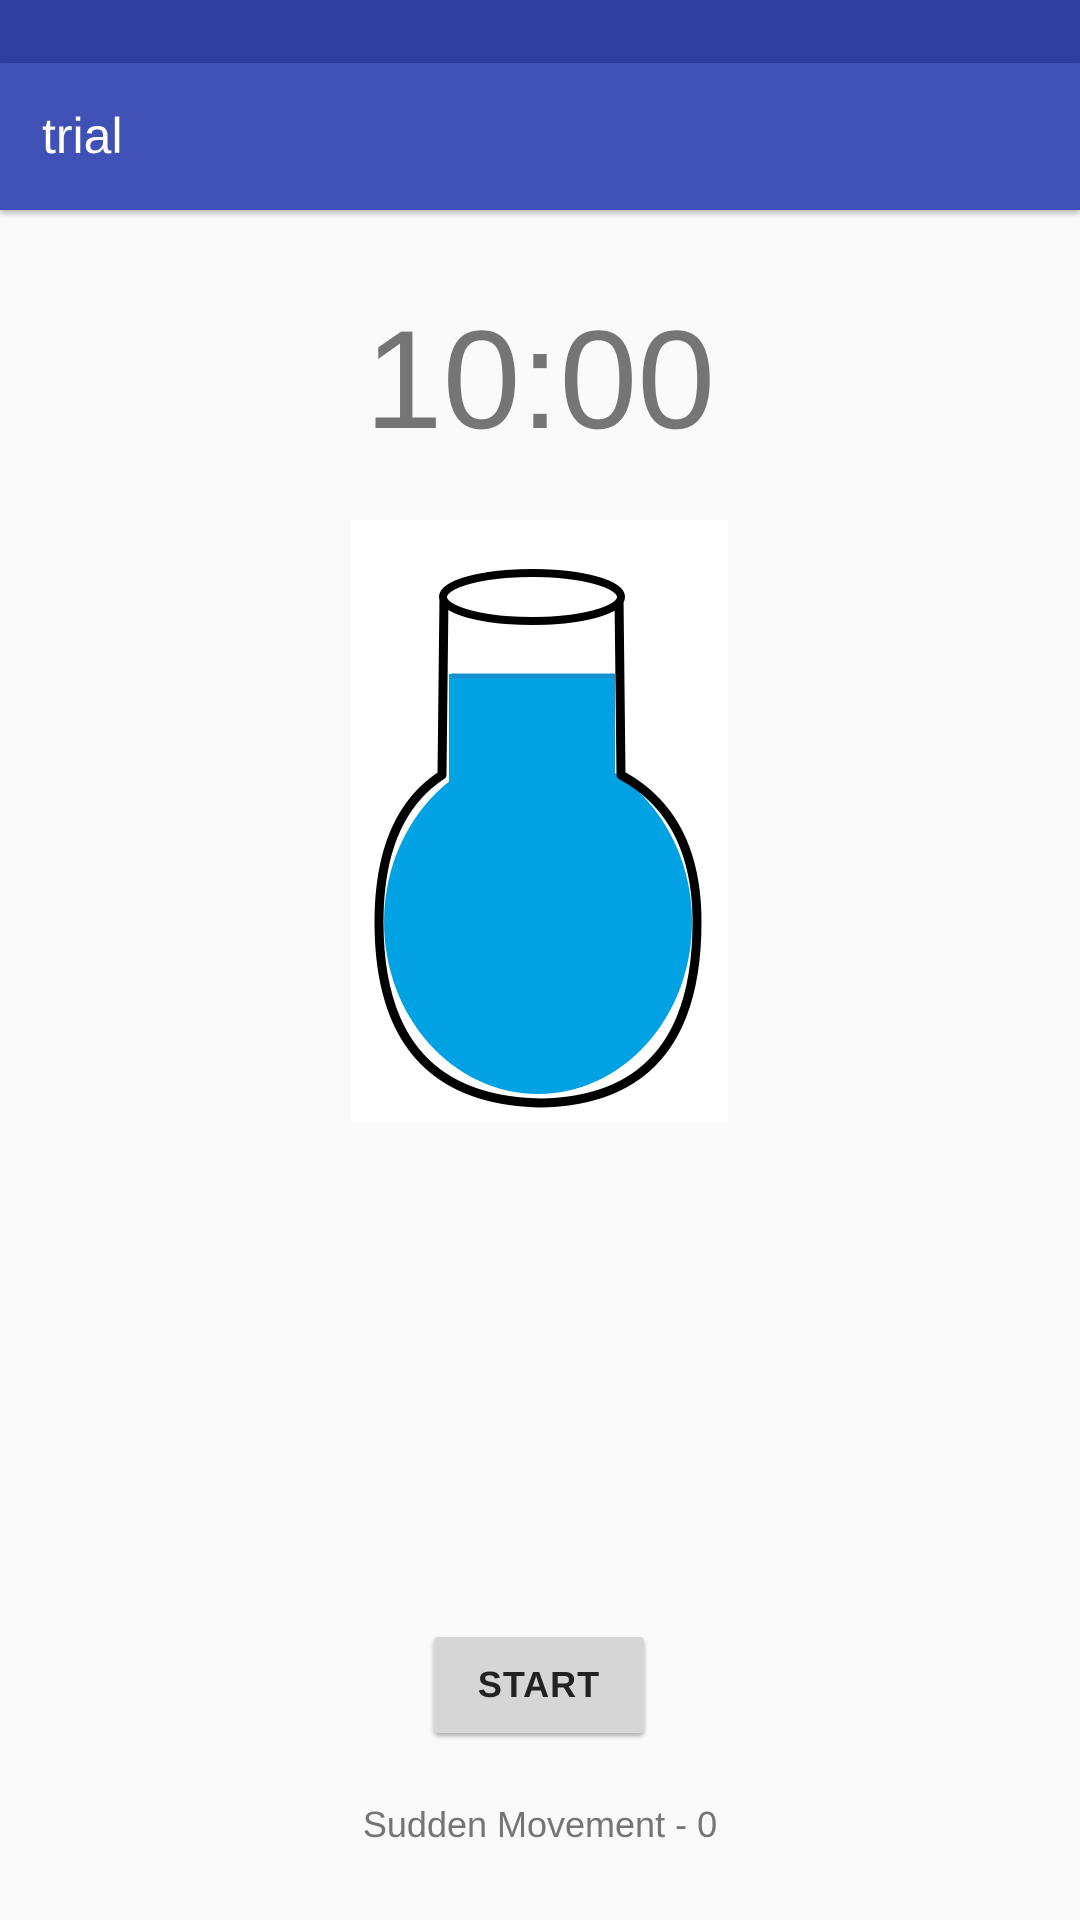 The image size is (1080, 1920). I want to click on flask-icon, so click(538, 838).